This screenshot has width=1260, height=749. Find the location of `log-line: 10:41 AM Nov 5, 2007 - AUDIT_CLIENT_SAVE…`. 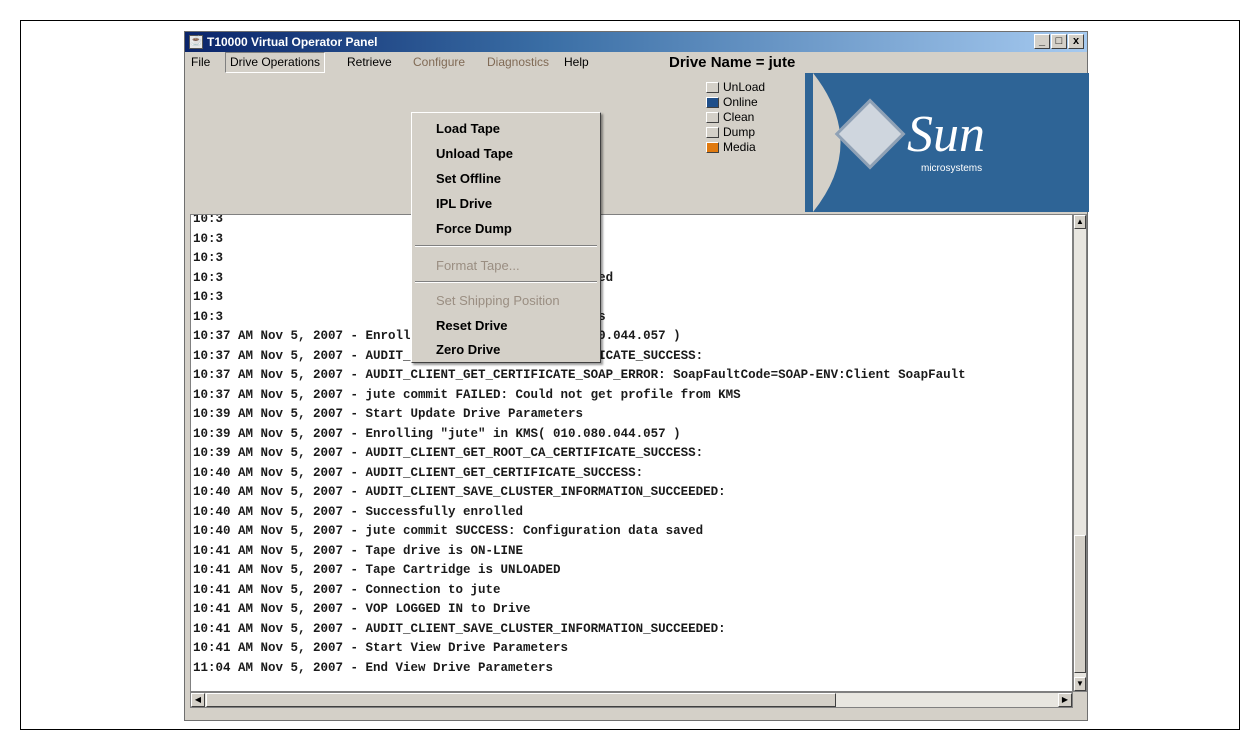

log-line: 10:41 AM Nov 5, 2007 - AUDIT_CLIENT_SAVE… is located at coordinates (459, 628).